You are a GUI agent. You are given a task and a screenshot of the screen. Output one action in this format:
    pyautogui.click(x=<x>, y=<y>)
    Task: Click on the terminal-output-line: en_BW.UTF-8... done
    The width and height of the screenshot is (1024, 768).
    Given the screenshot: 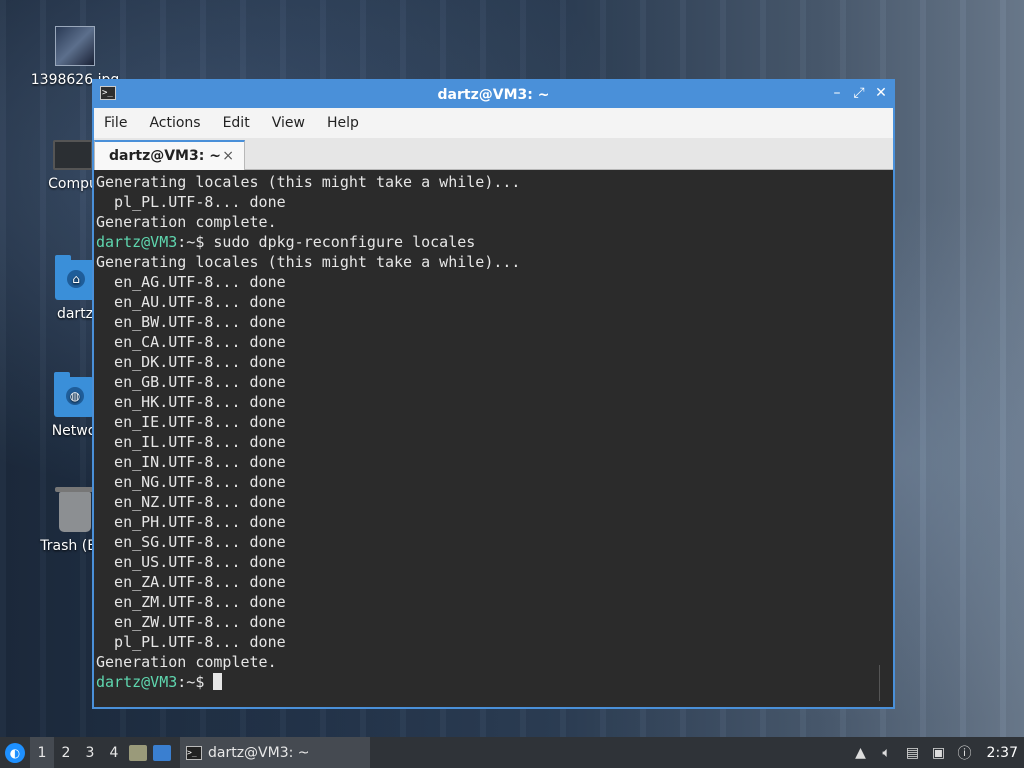 What is the action you would take?
    pyautogui.click(x=191, y=322)
    